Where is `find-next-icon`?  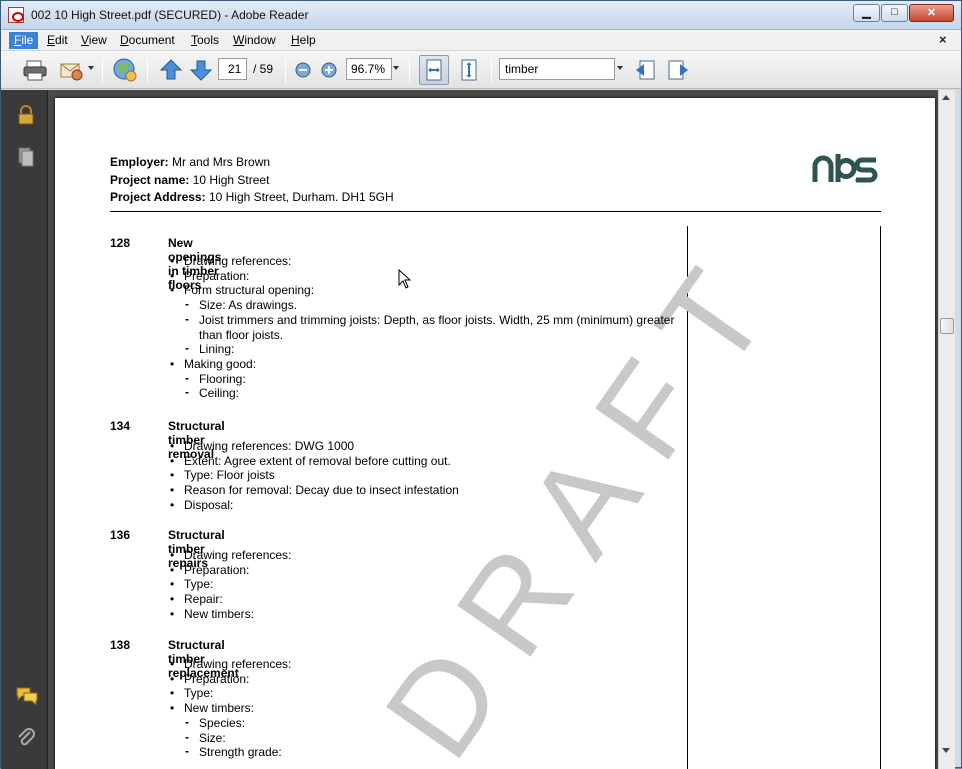 find-next-icon is located at coordinates (678, 70).